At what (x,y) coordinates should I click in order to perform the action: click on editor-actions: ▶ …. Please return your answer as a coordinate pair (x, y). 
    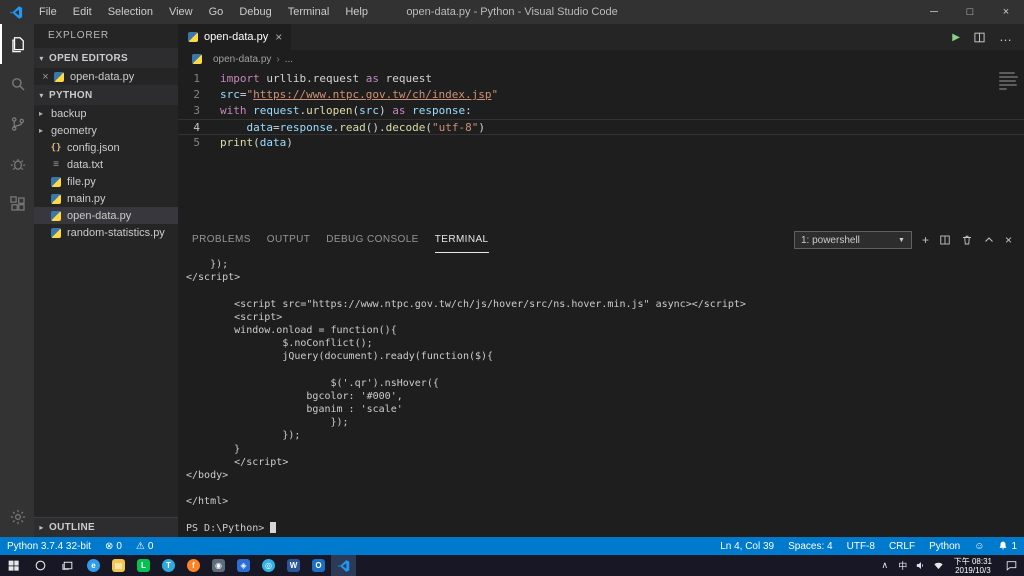
    Looking at the image, I should click on (988, 37).